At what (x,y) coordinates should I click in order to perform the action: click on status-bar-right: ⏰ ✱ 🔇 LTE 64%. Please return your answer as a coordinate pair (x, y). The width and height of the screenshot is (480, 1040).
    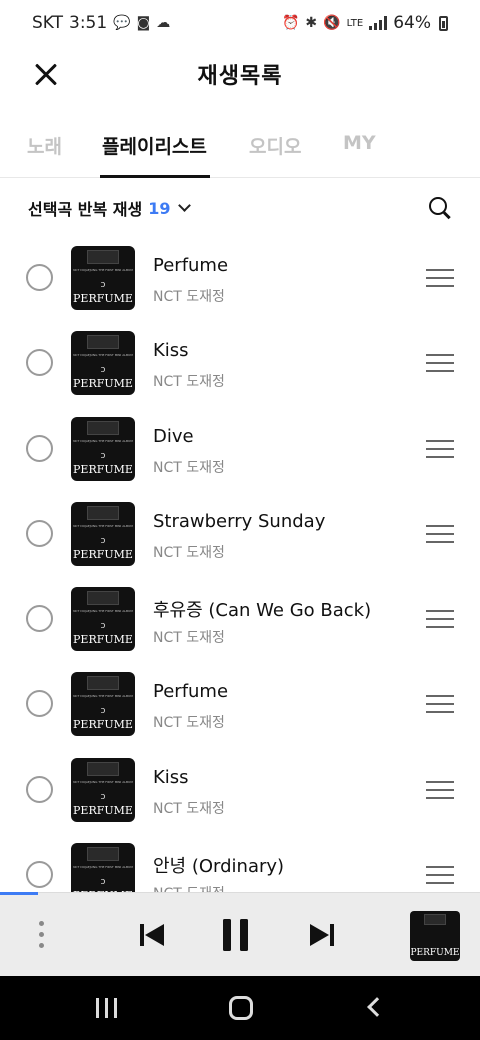
    Looking at the image, I should click on (365, 23).